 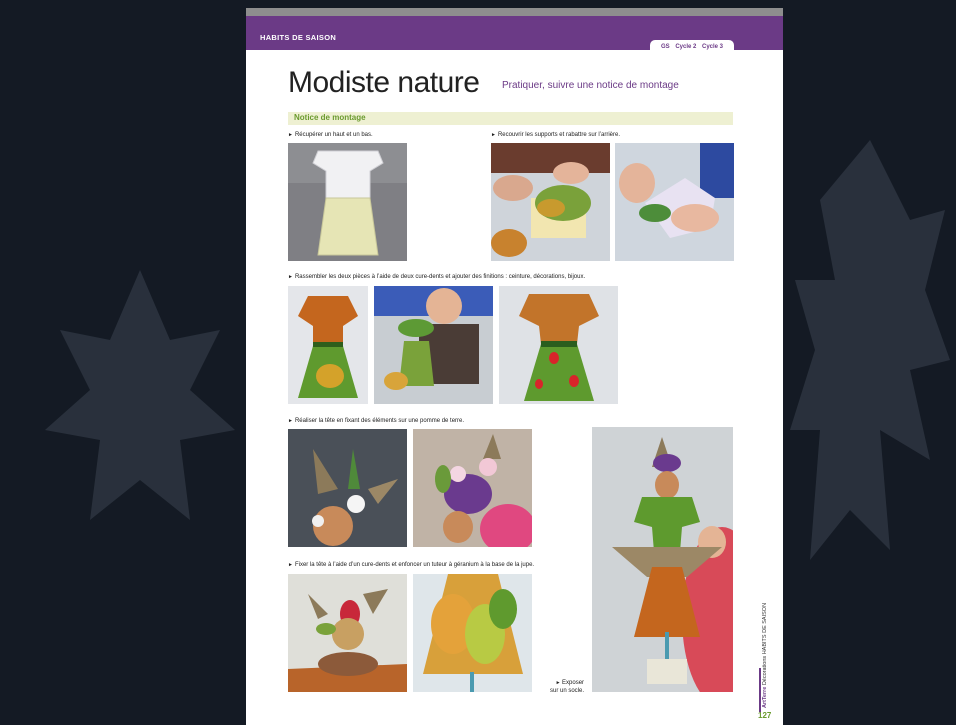 What do you see at coordinates (760, 690) in the screenshot?
I see `sidebar-rule` at bounding box center [760, 690].